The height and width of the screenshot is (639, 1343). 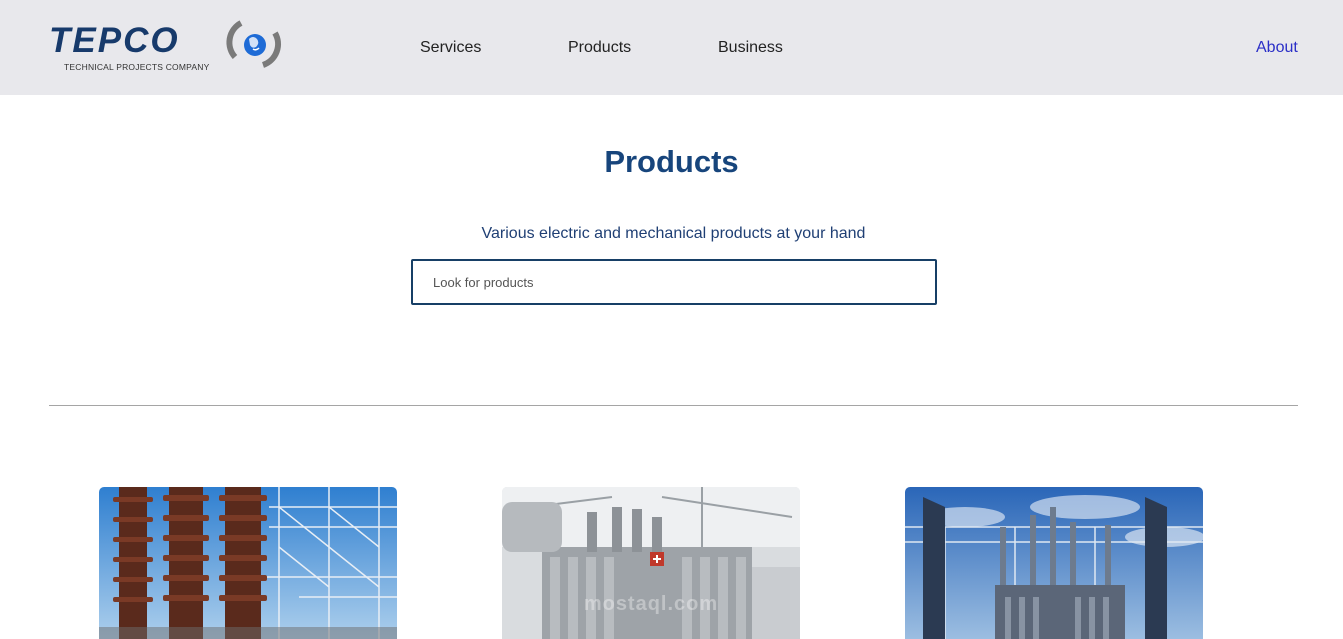 I want to click on logo-wordmark: TEPCO, so click(x=114, y=40).